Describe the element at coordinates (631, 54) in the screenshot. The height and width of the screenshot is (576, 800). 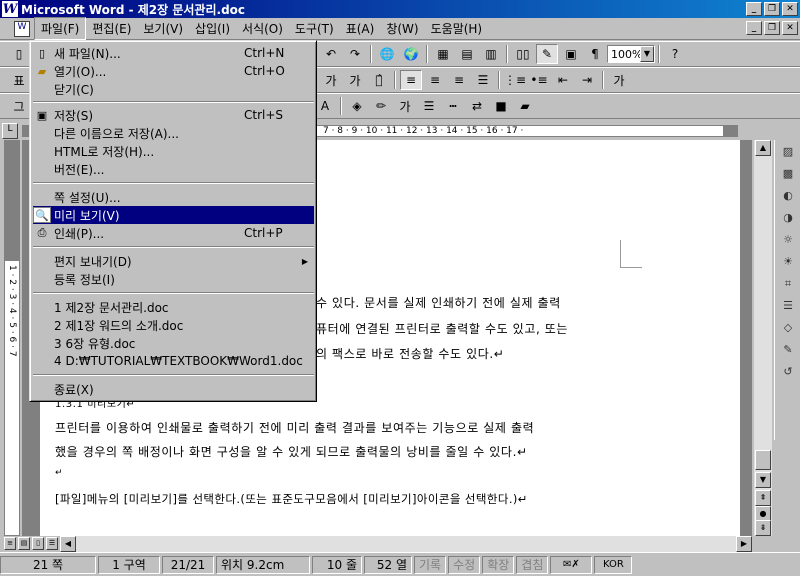
I see `zoom-select: 100% ▼` at that location.